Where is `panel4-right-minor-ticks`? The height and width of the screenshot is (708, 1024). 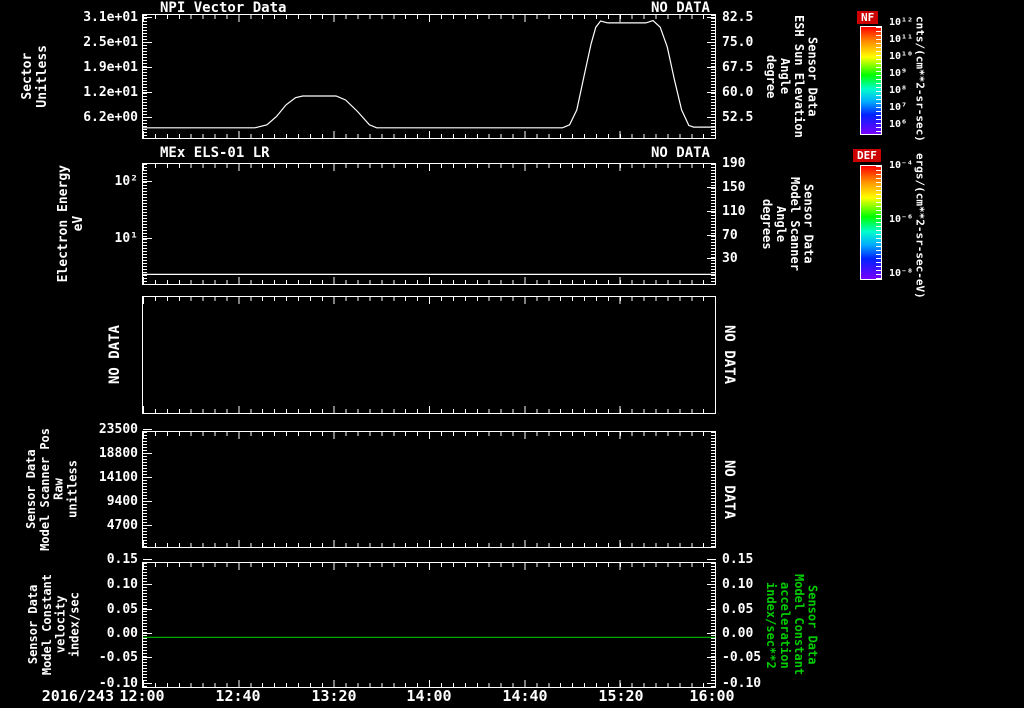 panel4-right-minor-ticks is located at coordinates (713, 489).